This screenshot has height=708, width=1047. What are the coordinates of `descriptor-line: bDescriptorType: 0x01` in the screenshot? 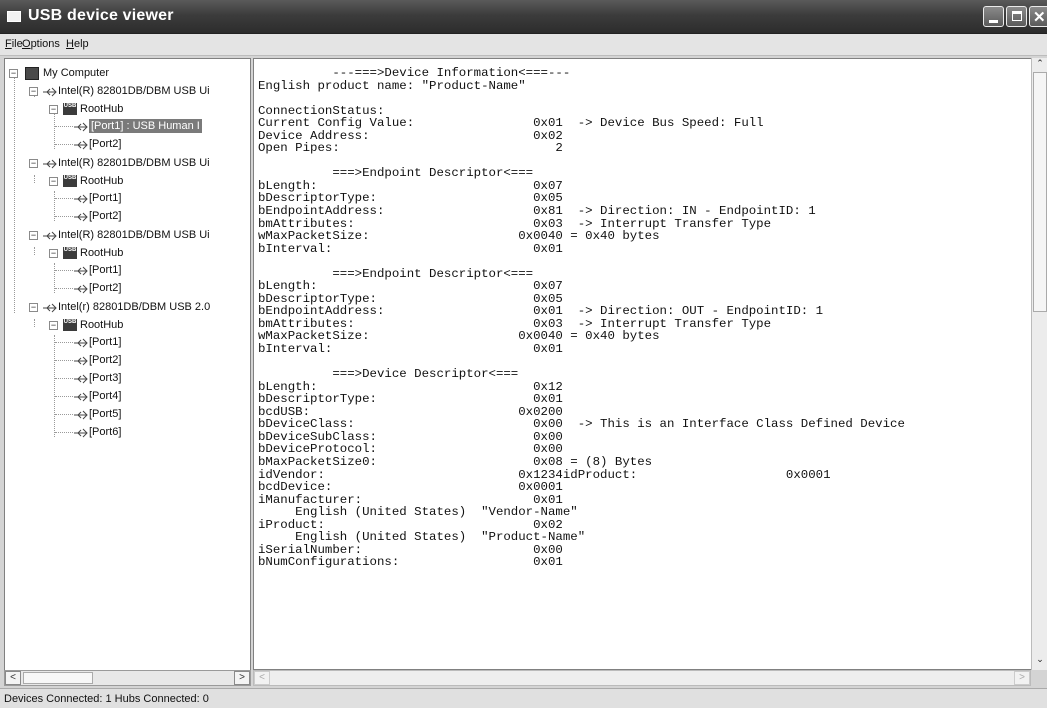 It's located at (410, 399).